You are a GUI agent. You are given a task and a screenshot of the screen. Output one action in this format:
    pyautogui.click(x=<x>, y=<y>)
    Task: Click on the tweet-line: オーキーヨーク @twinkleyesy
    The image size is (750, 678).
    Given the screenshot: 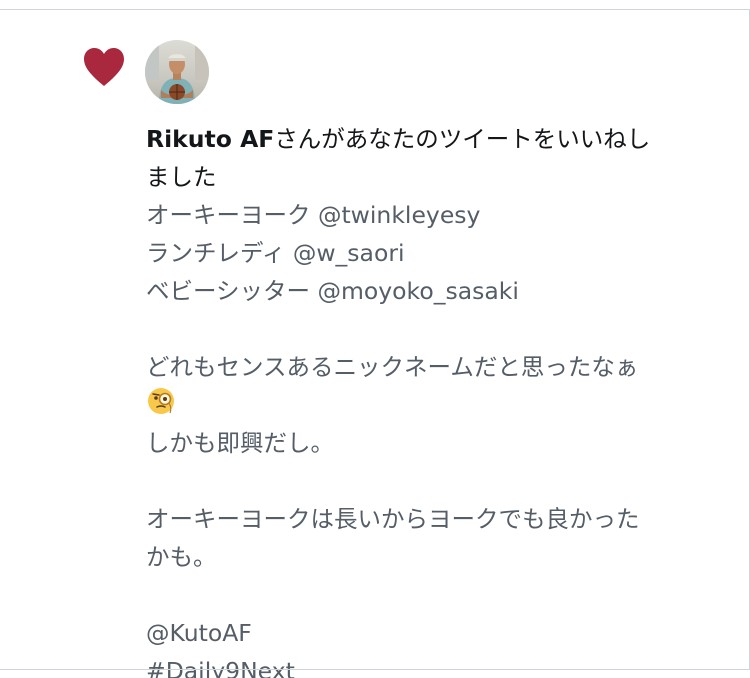 What is the action you would take?
    pyautogui.click(x=313, y=215)
    